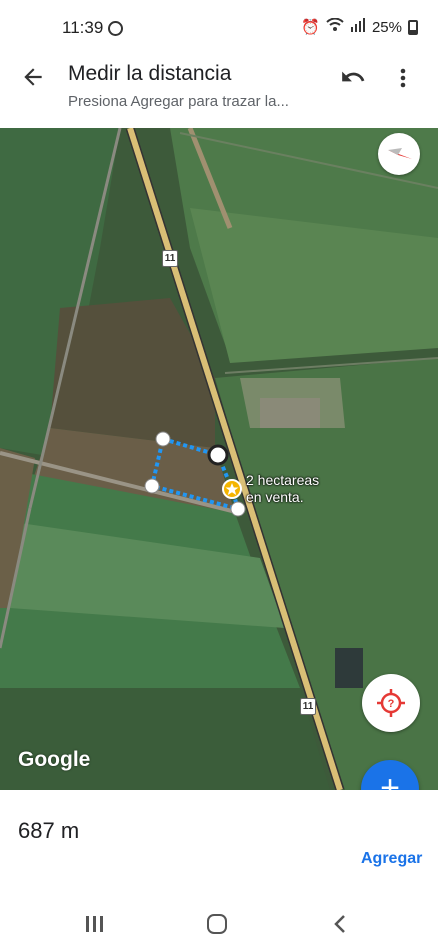  What do you see at coordinates (96, 924) in the screenshot?
I see `recents-icon` at bounding box center [96, 924].